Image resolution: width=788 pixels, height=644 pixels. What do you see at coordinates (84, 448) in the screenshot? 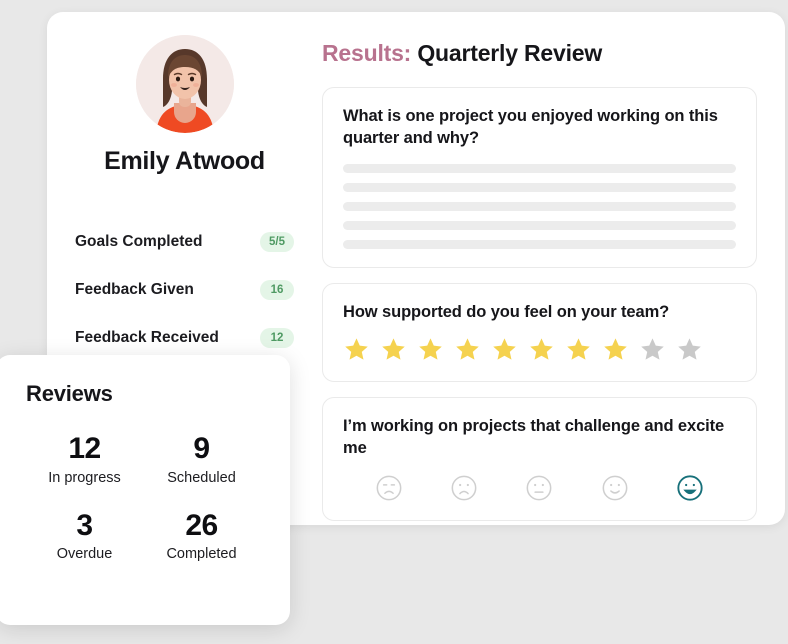
I see `review-stat-value: 12` at bounding box center [84, 448].